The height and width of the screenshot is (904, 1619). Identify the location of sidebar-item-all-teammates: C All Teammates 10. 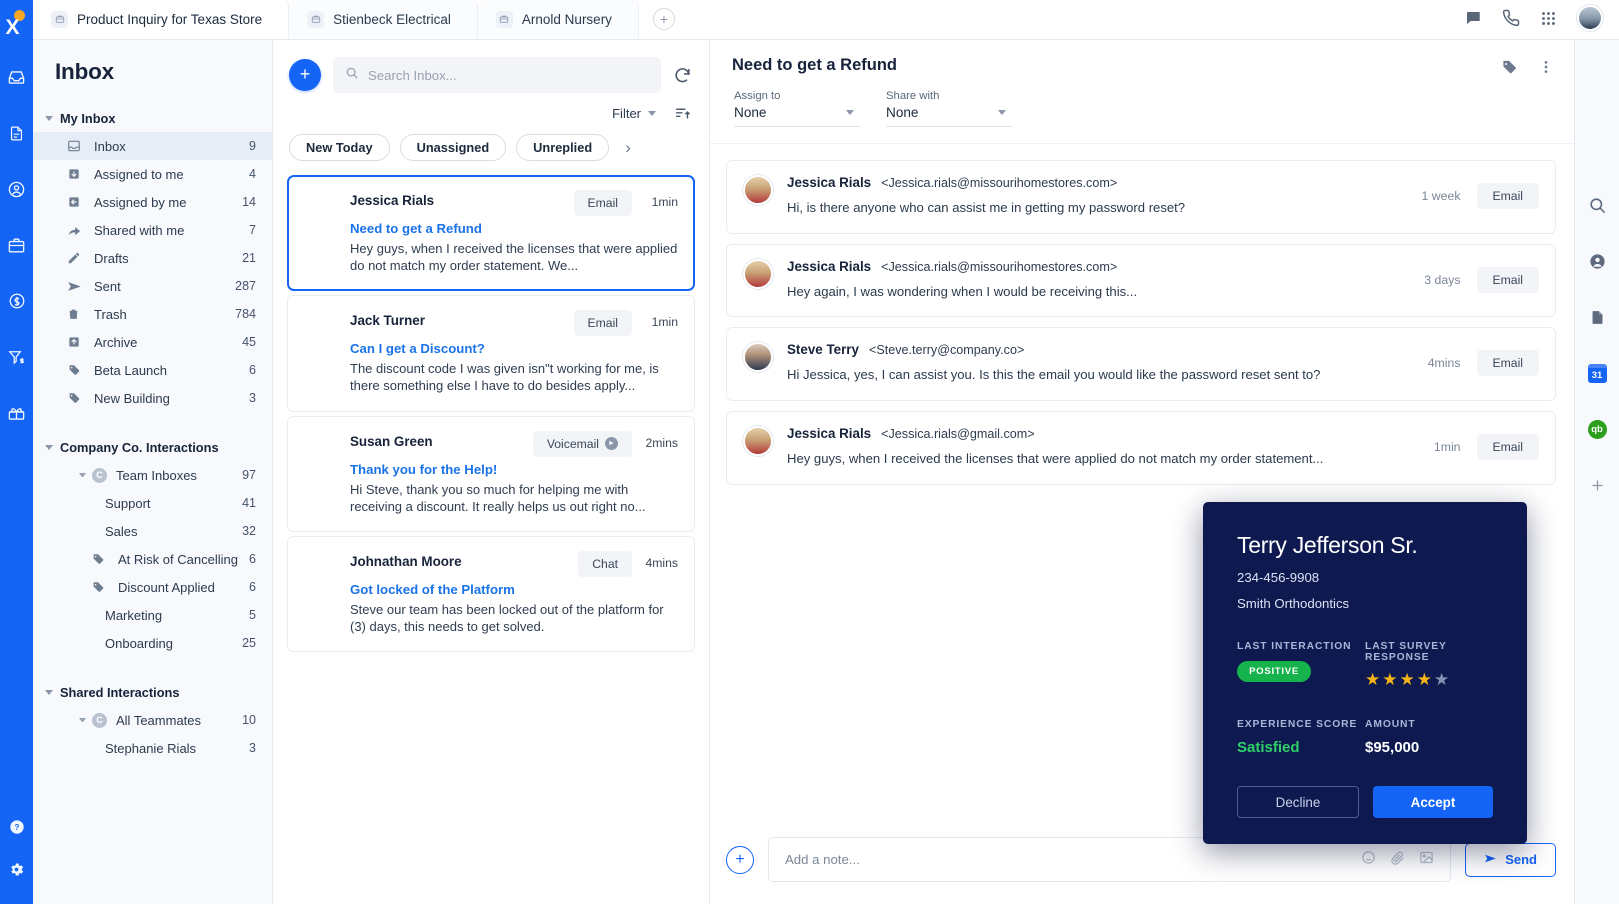
(152, 720).